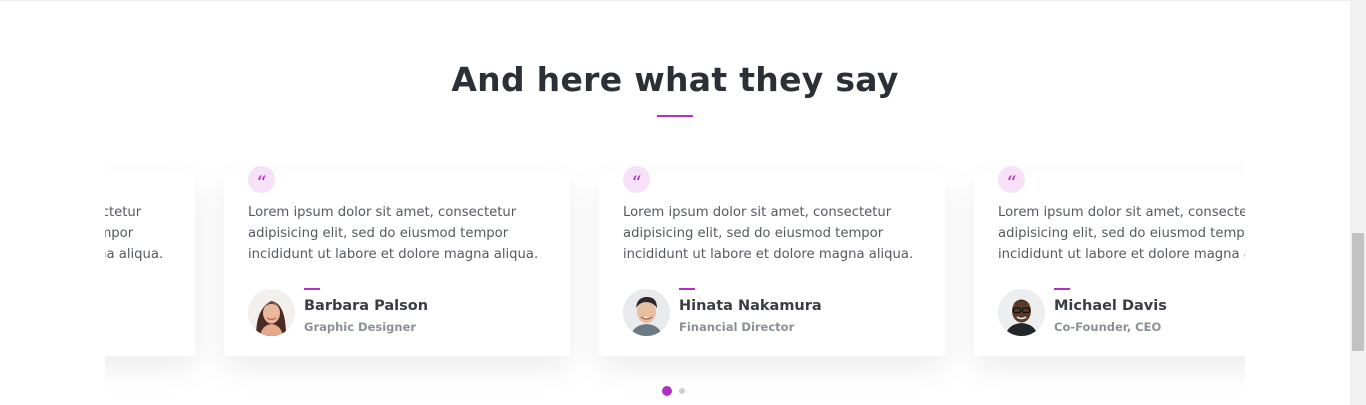 This screenshot has height=405, width=1366. What do you see at coordinates (1108, 327) in the screenshot?
I see `person-role: Co-Founder, CEO` at bounding box center [1108, 327].